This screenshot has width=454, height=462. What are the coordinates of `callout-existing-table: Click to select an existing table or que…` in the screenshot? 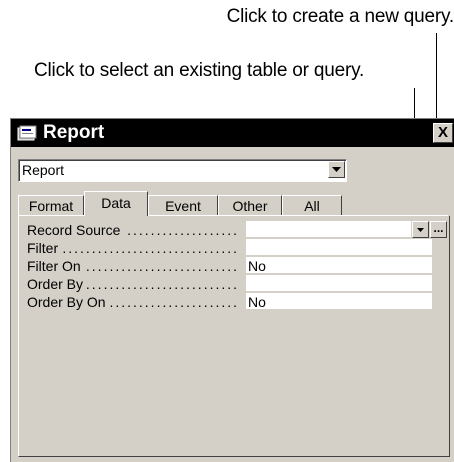 It's located at (199, 70).